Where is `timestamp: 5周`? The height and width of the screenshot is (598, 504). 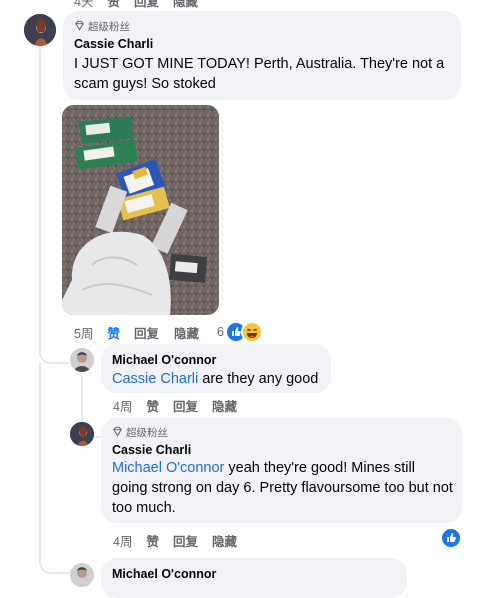
timestamp: 5周 is located at coordinates (83, 332).